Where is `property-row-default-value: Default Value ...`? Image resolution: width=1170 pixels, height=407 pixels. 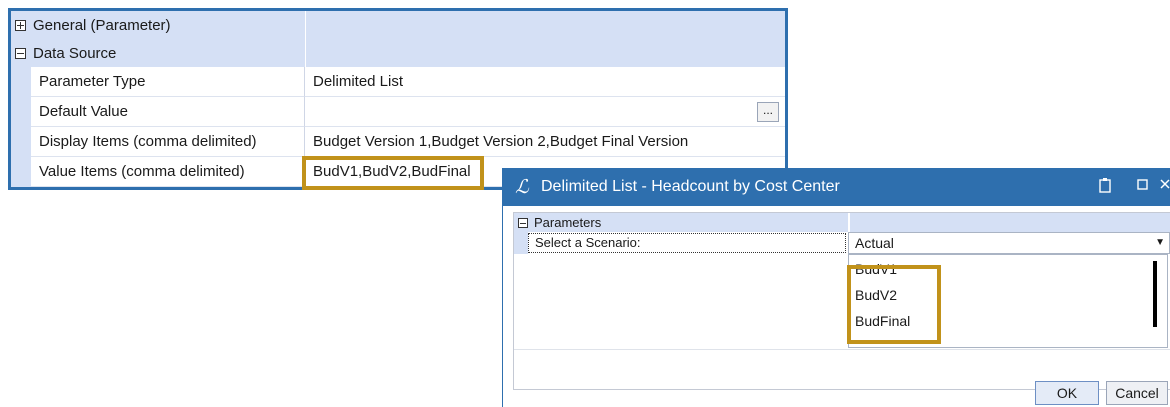
property-row-default-value: Default Value ... is located at coordinates (398, 112).